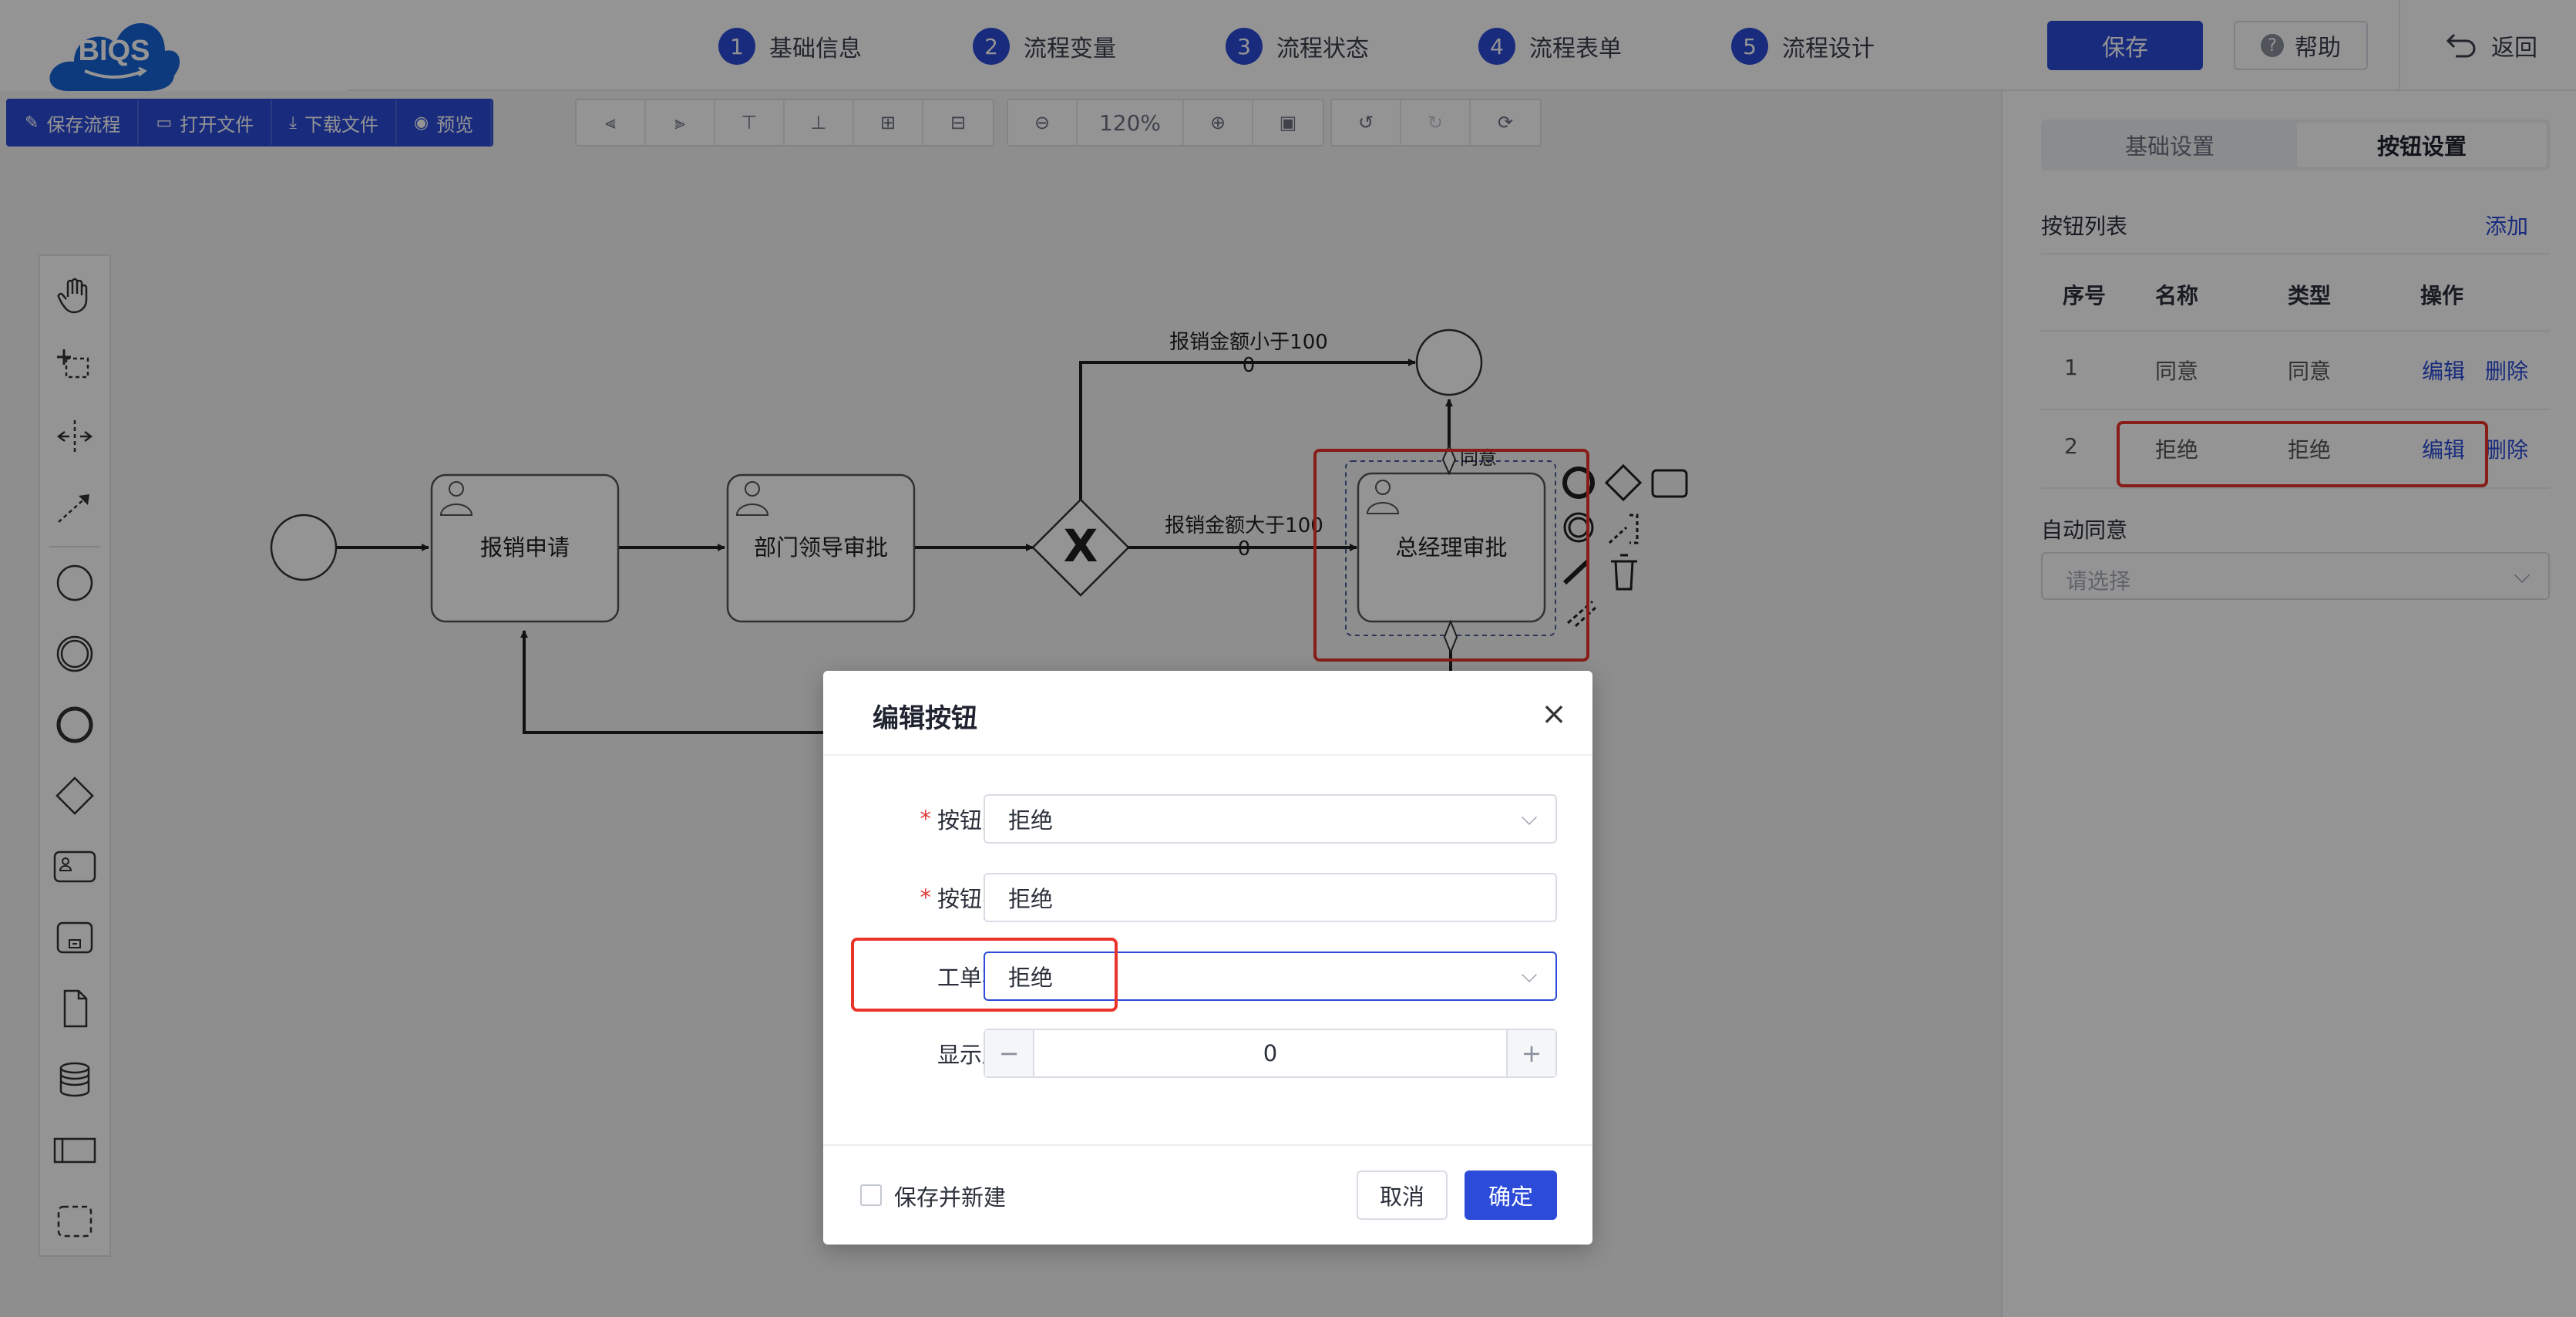  What do you see at coordinates (1270, 819) in the screenshot?
I see `button-type-select: 拒绝` at bounding box center [1270, 819].